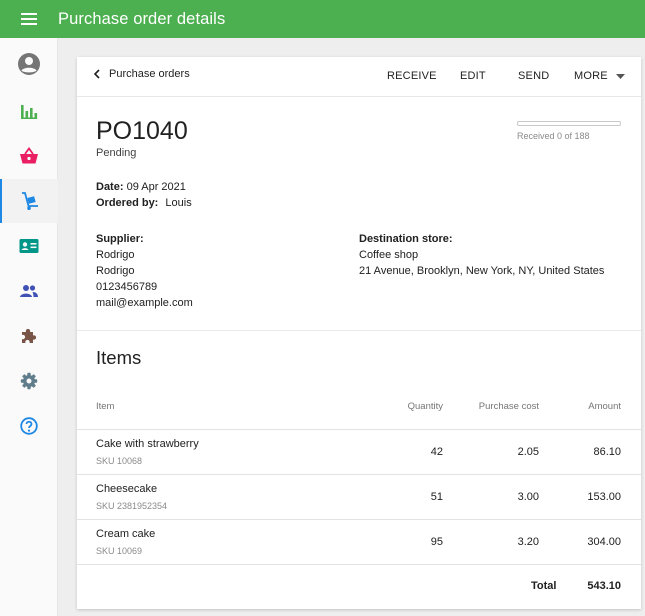 The width and height of the screenshot is (645, 616). I want to click on date-label: Date:, so click(110, 187).